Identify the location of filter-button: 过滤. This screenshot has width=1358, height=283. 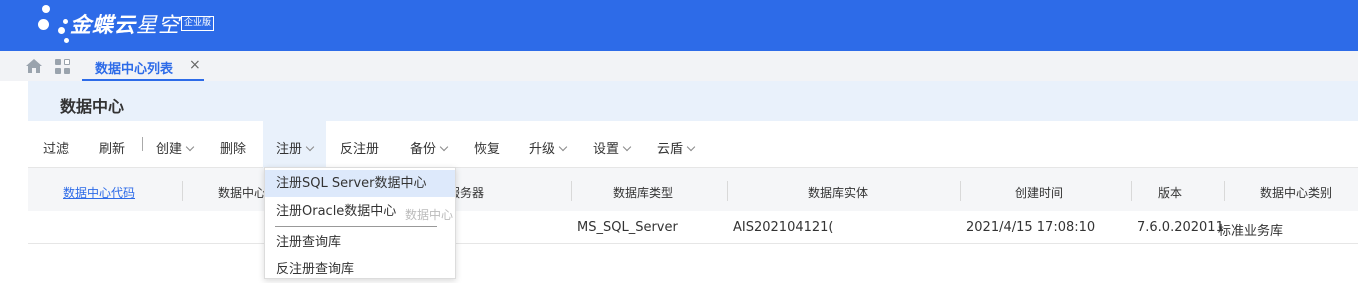
(56, 147).